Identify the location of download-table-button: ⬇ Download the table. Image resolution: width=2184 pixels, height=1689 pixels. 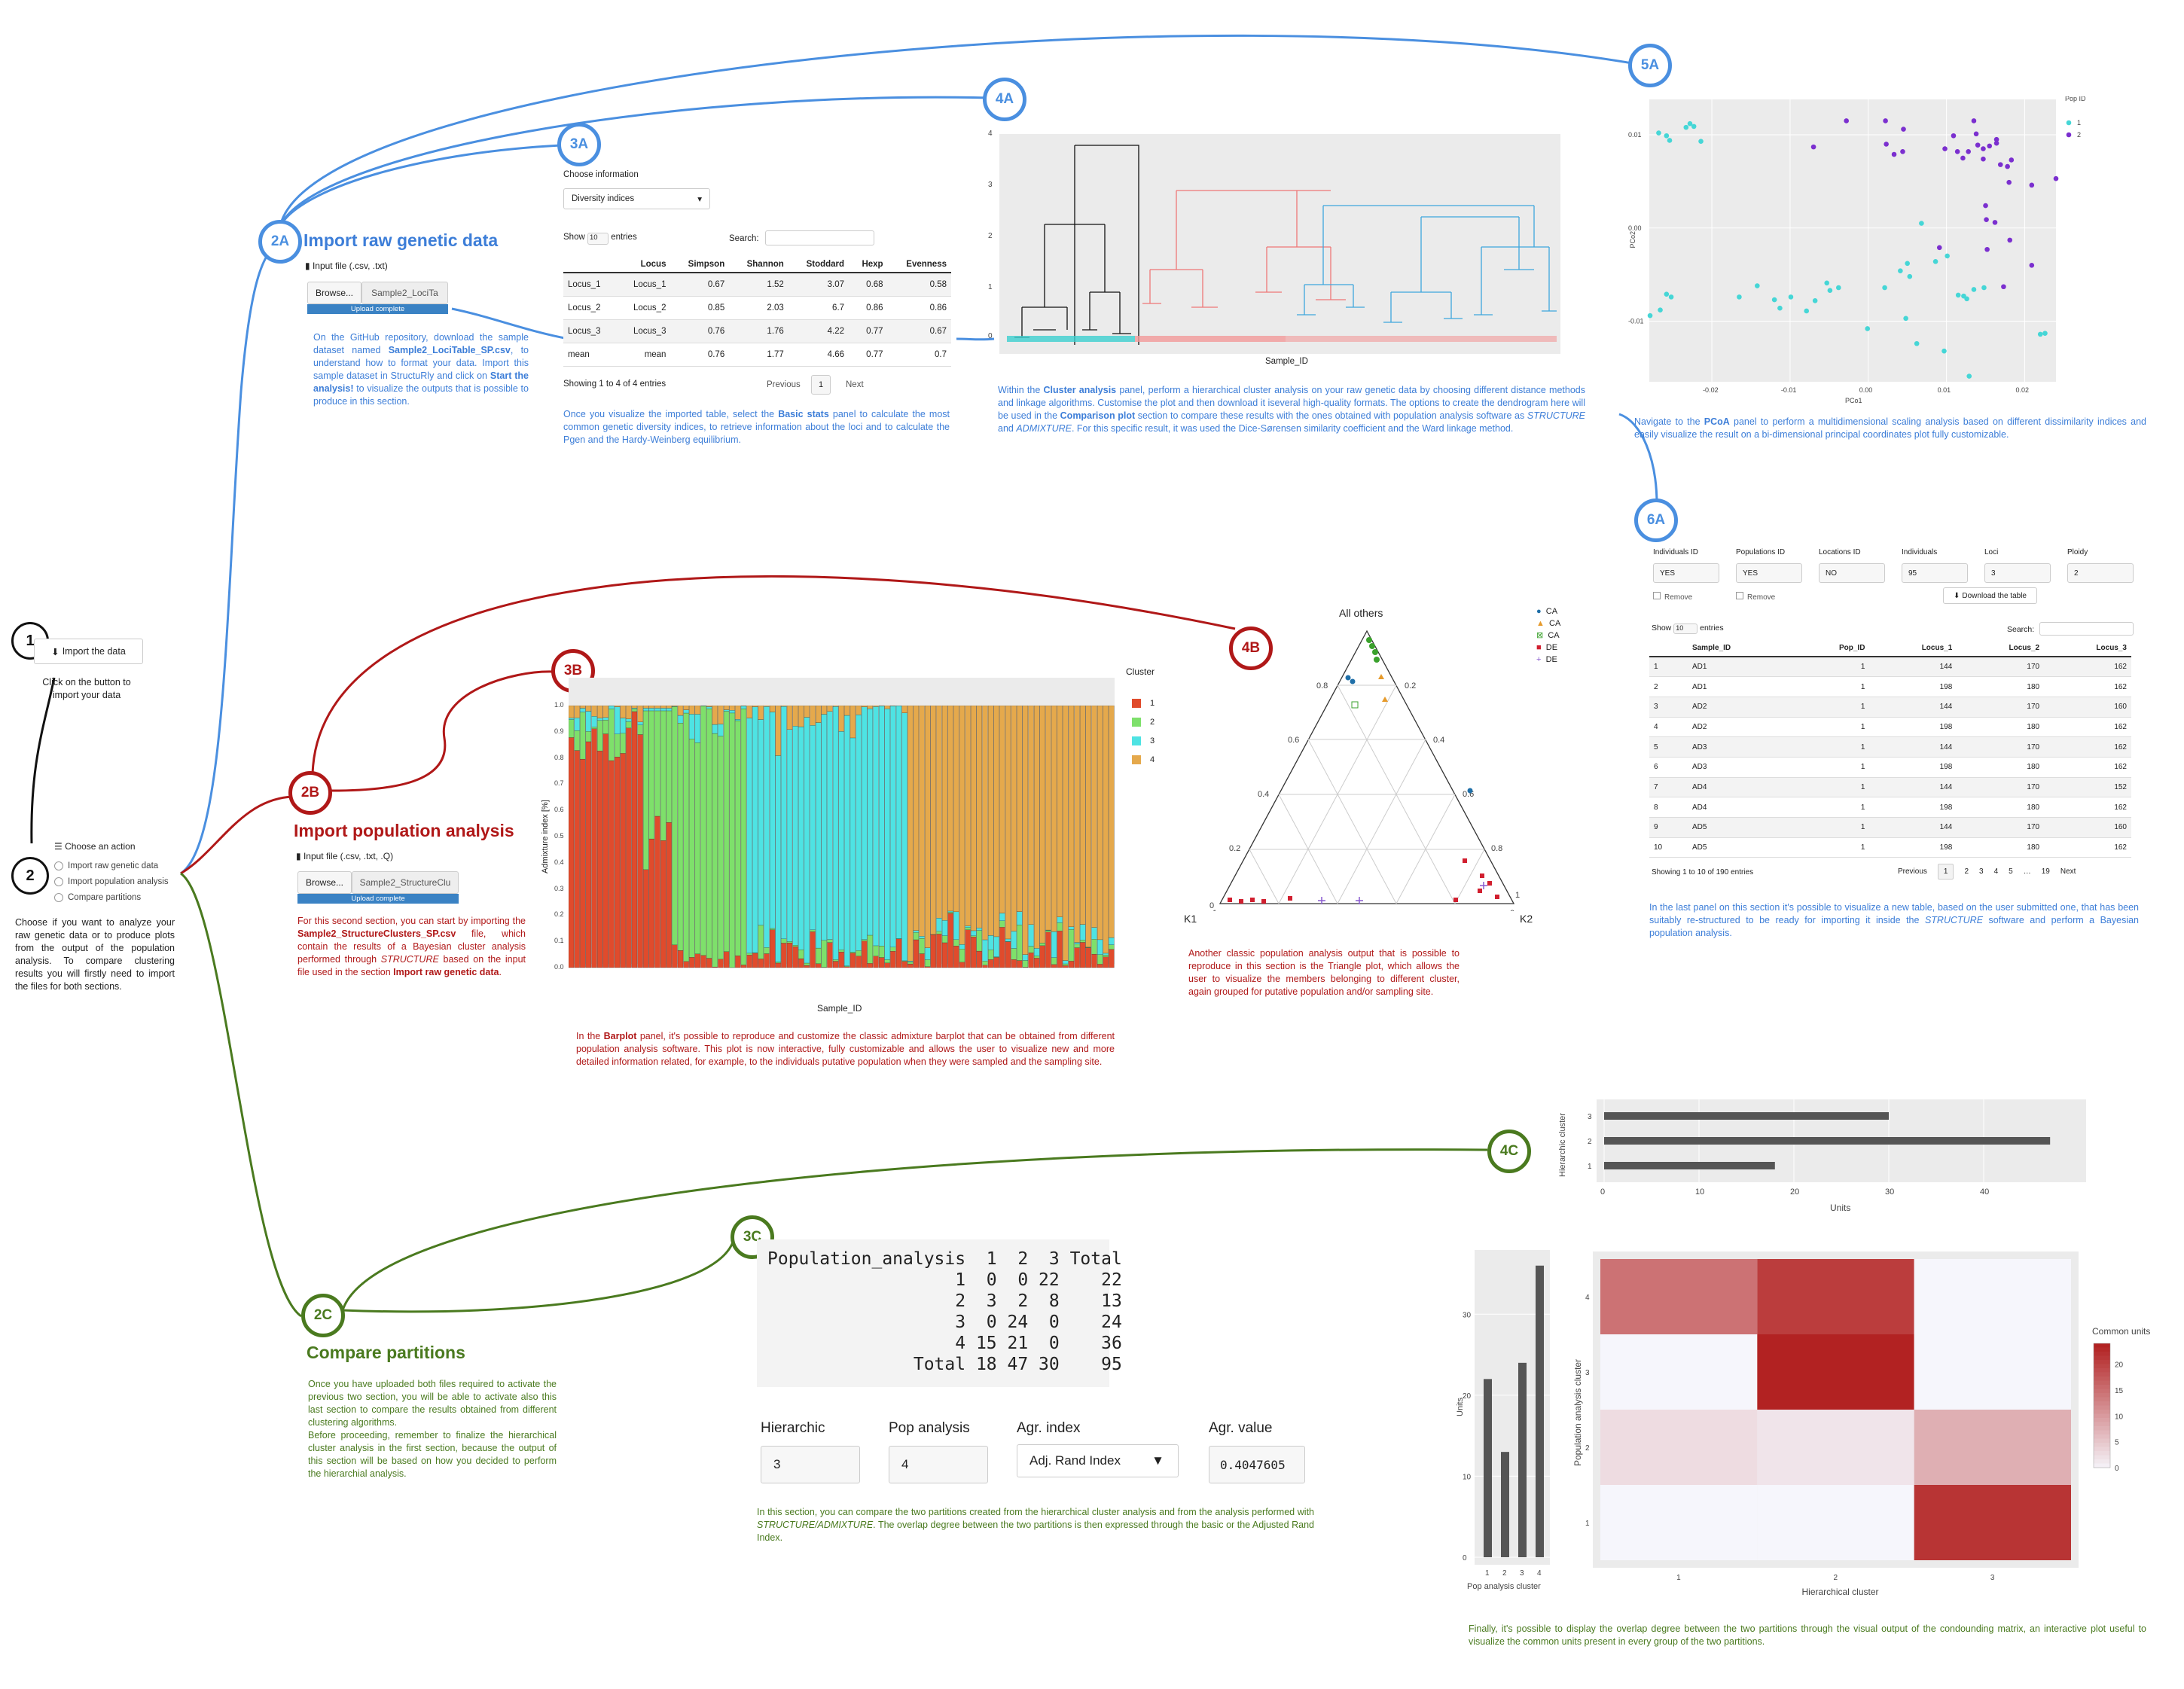
(1990, 595).